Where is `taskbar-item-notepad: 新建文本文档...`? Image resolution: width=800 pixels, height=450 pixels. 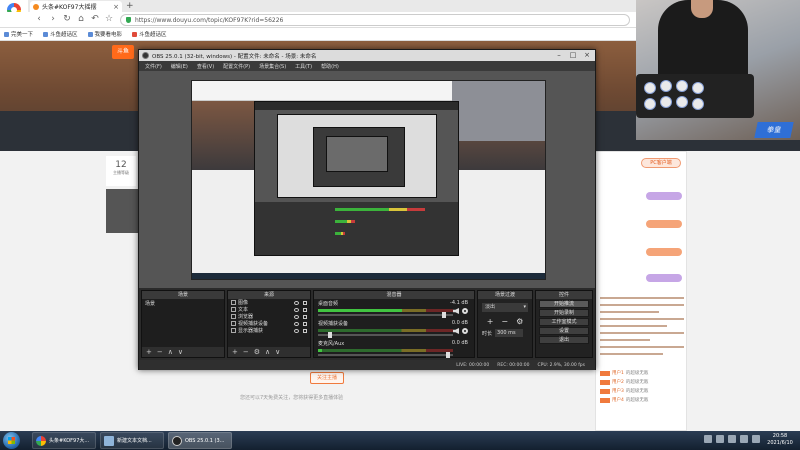
taskbar-item-notepad: 新建文本文档... is located at coordinates (132, 440).